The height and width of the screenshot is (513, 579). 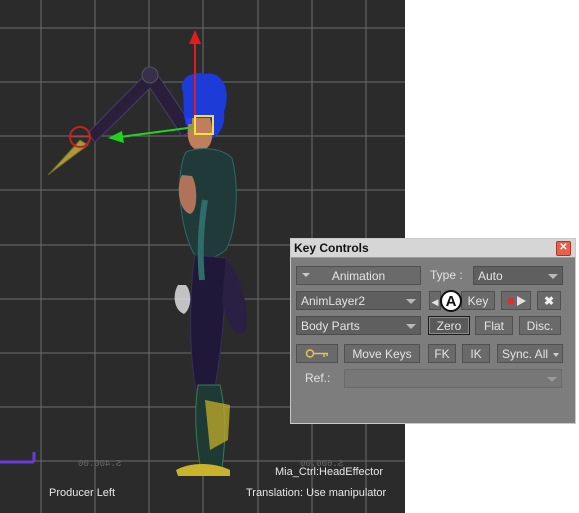 I want to click on key-icon-button, so click(x=317, y=353).